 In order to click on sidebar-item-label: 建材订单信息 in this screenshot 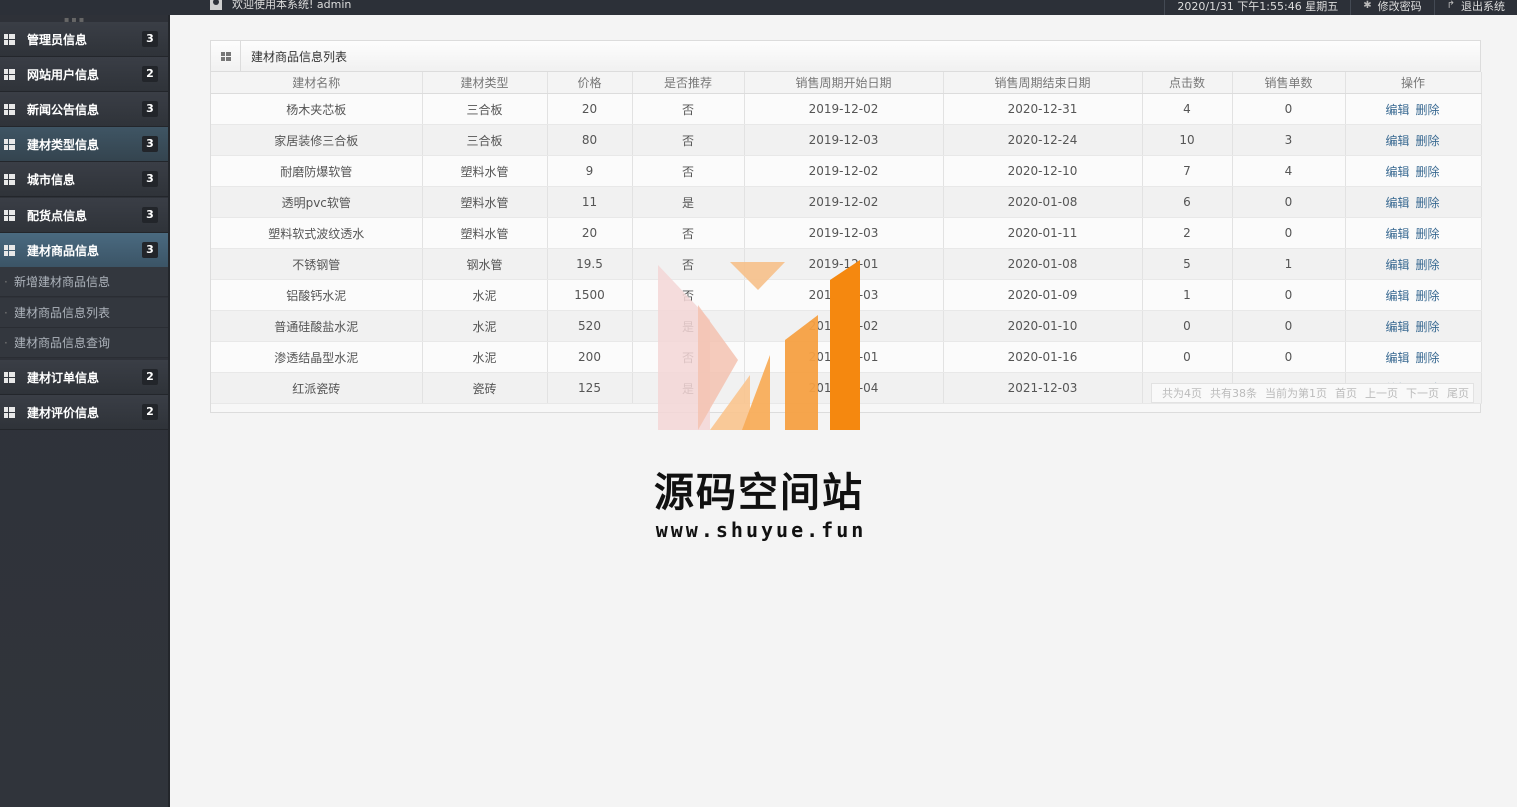, I will do `click(63, 377)`.